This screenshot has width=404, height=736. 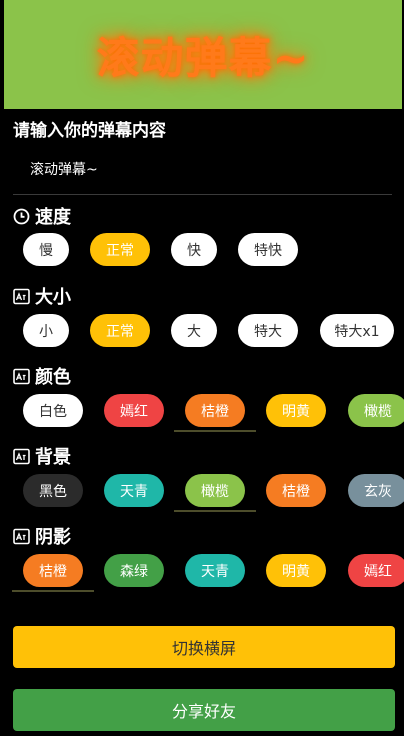 I want to click on background-options: 黑色 天青 橄榄 桔橙 玄灰, so click(x=202, y=490).